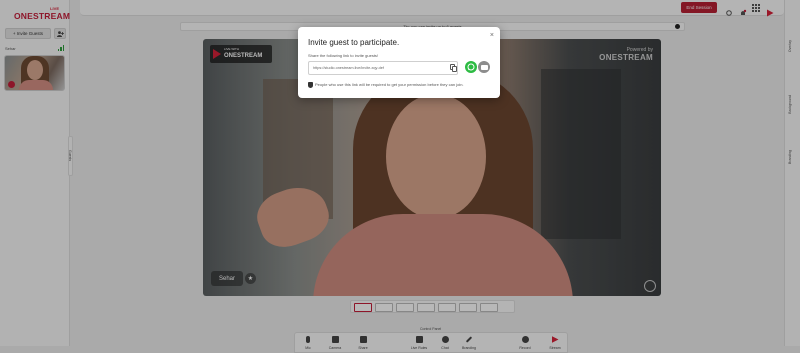 The height and width of the screenshot is (353, 800). I want to click on email-share-button, so click(484, 67).